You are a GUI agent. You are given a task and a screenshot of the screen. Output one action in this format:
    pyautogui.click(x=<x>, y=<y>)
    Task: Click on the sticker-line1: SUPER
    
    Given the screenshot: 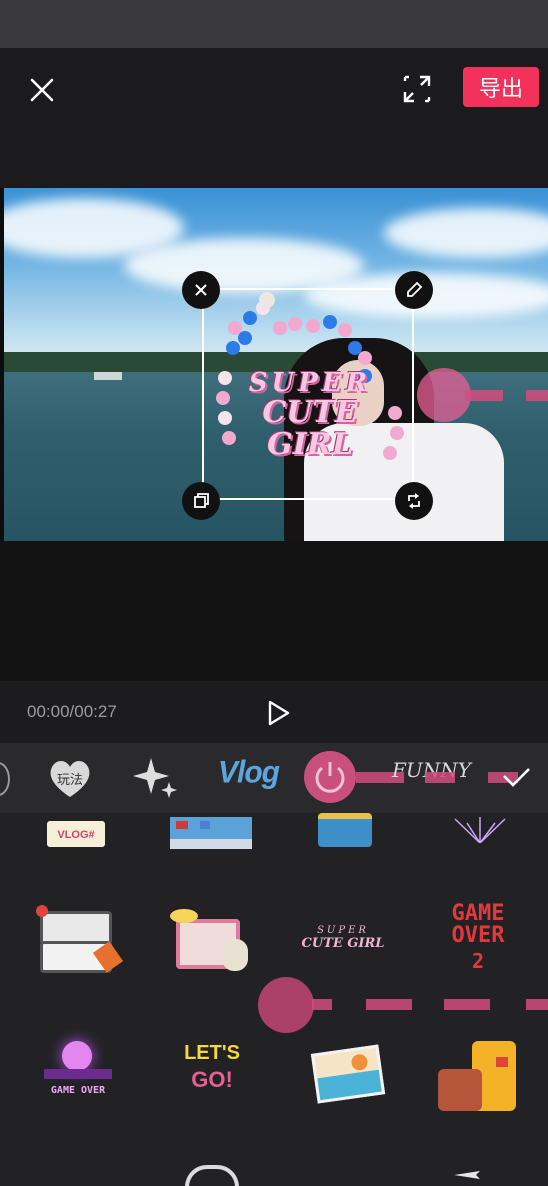 What is the action you would take?
    pyautogui.click(x=310, y=383)
    